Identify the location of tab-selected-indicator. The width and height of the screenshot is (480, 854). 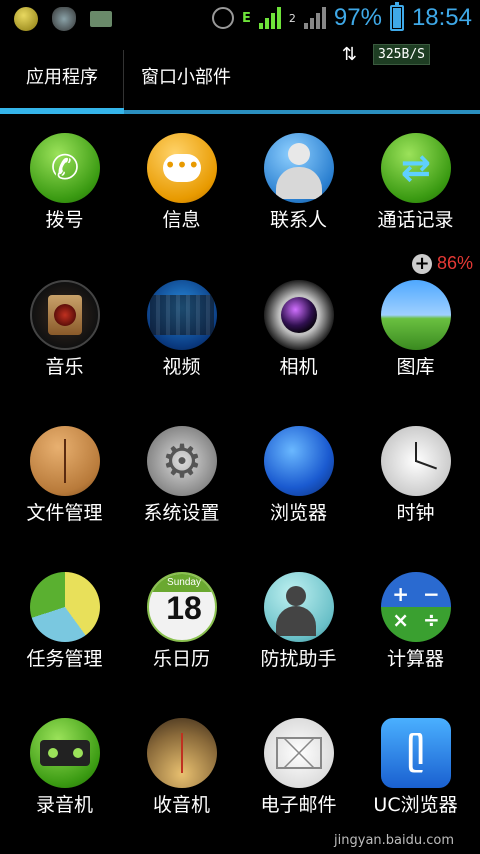
(62, 111).